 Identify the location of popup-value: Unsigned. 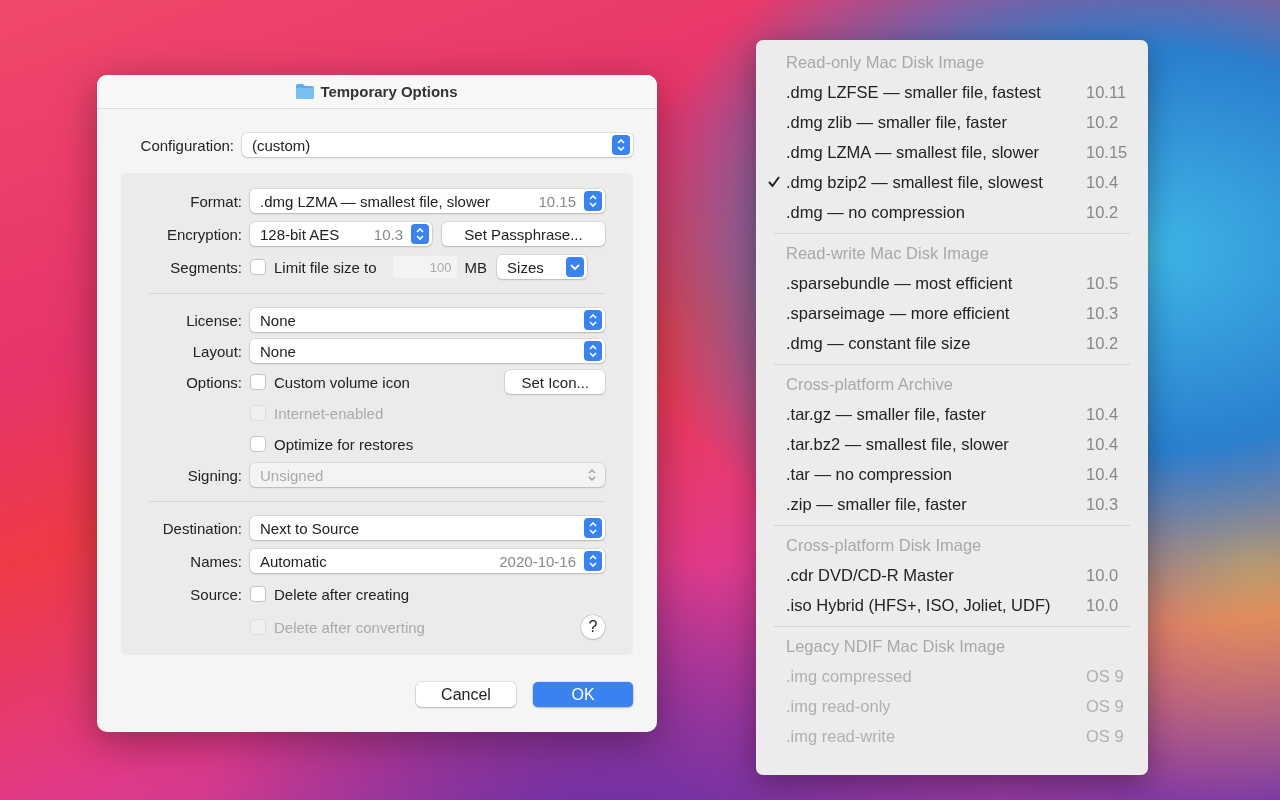
(292, 475).